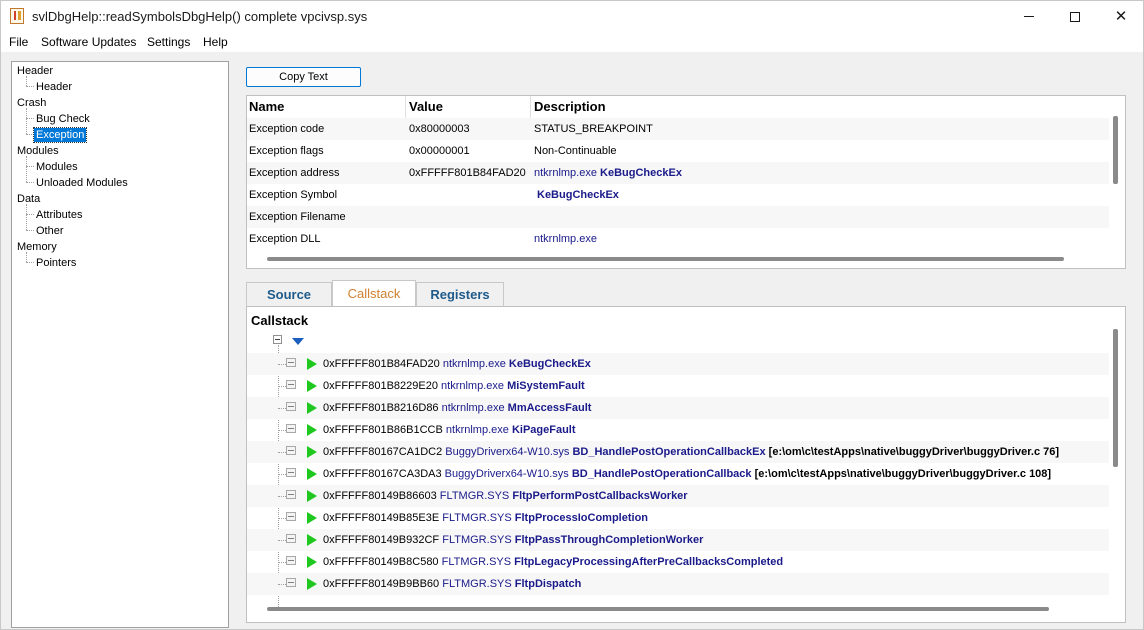 The height and width of the screenshot is (630, 1144). Describe the element at coordinates (381, 518) in the screenshot. I see `frame-address: 0xFFFFF80149B85E3E` at that location.